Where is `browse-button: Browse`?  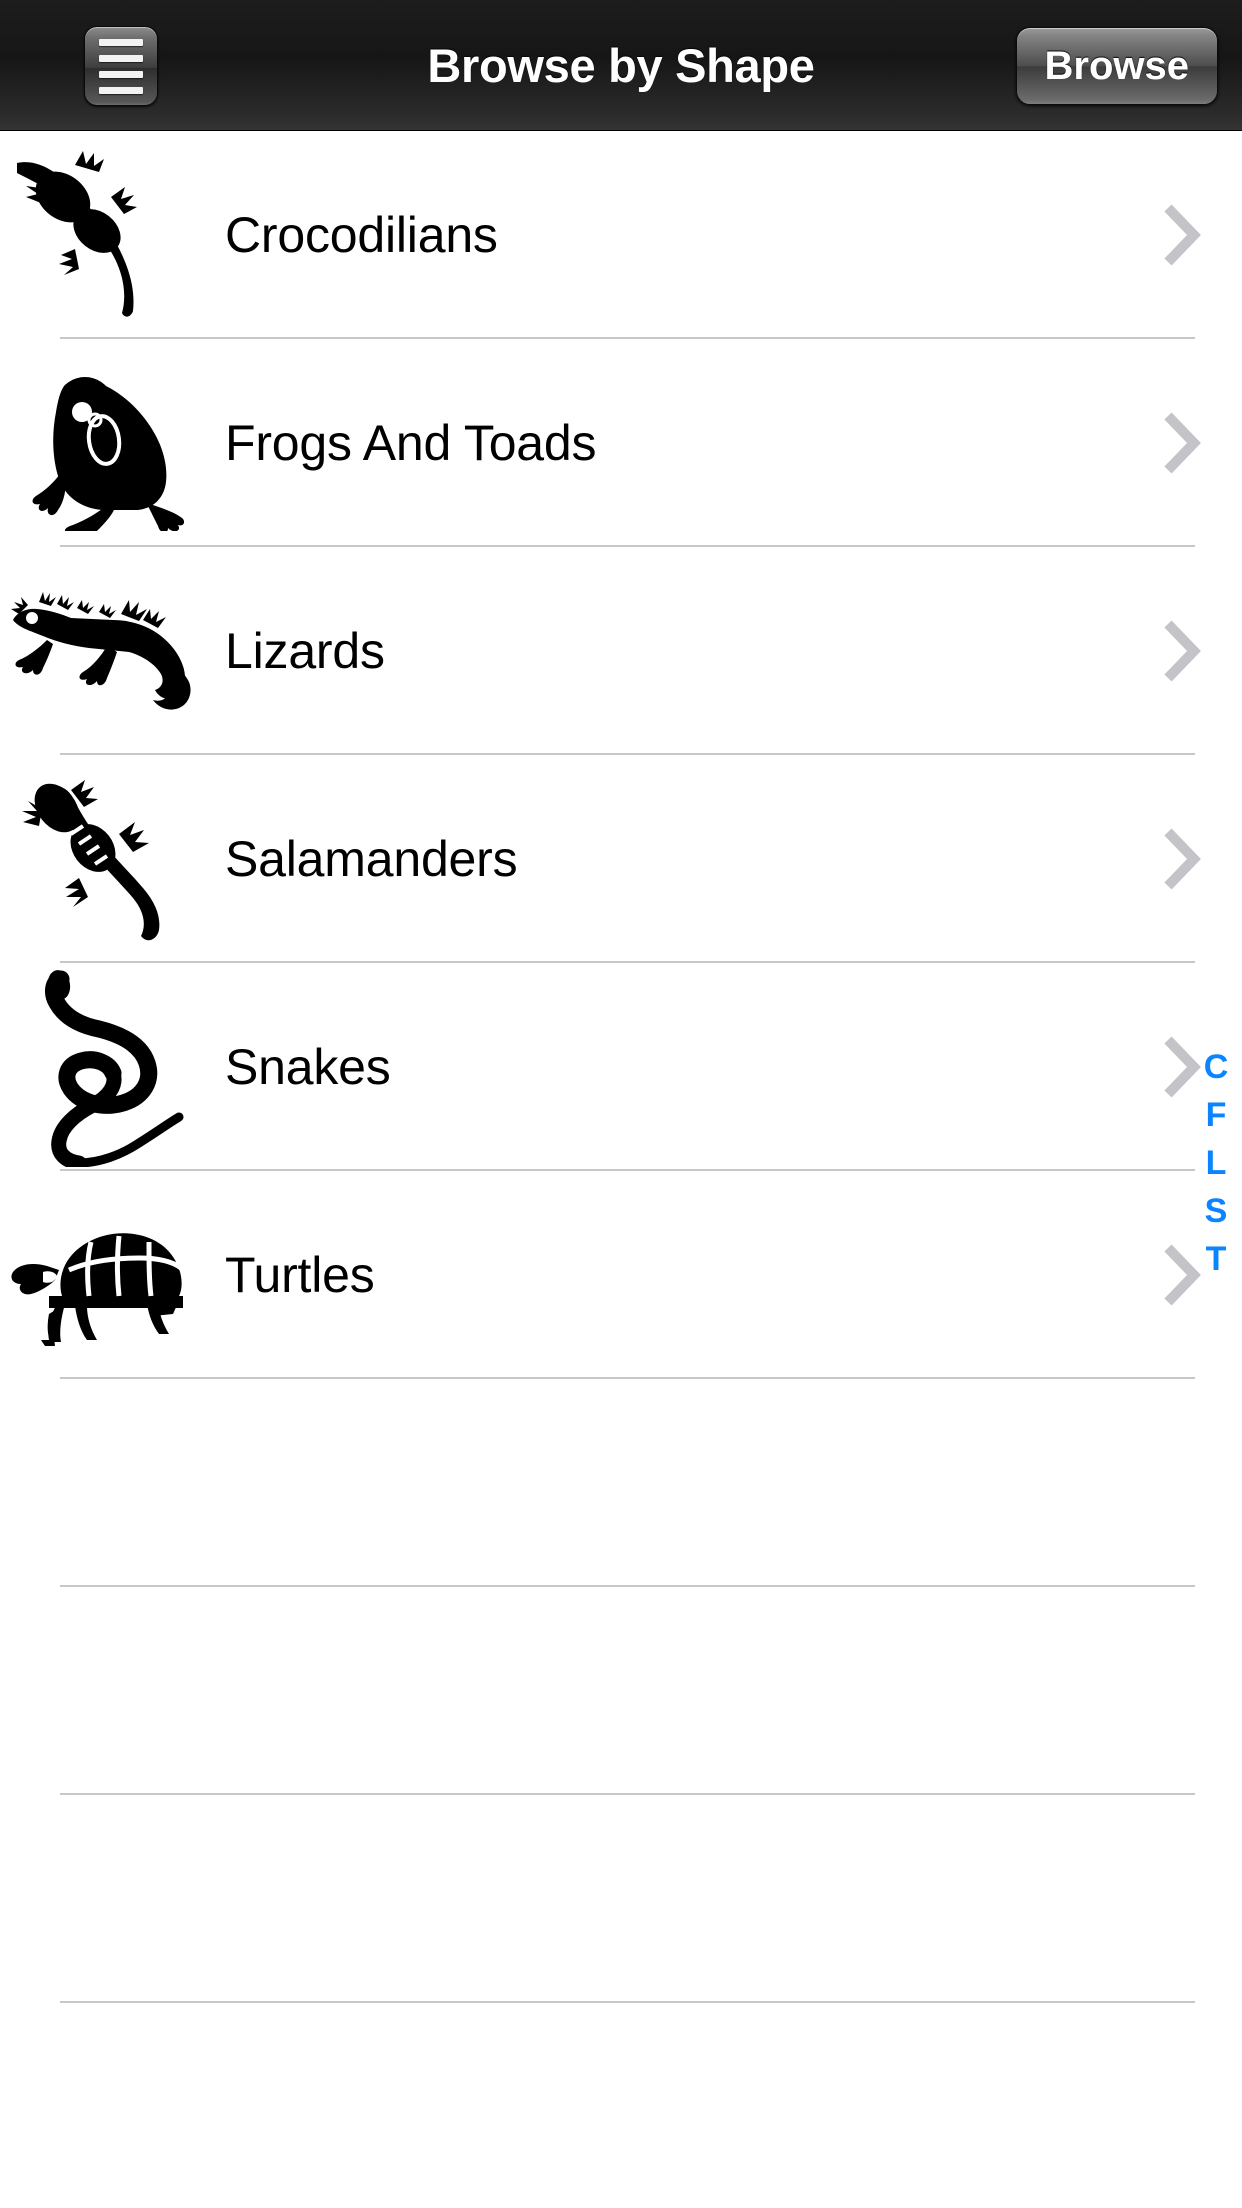
browse-button: Browse is located at coordinates (1116, 66).